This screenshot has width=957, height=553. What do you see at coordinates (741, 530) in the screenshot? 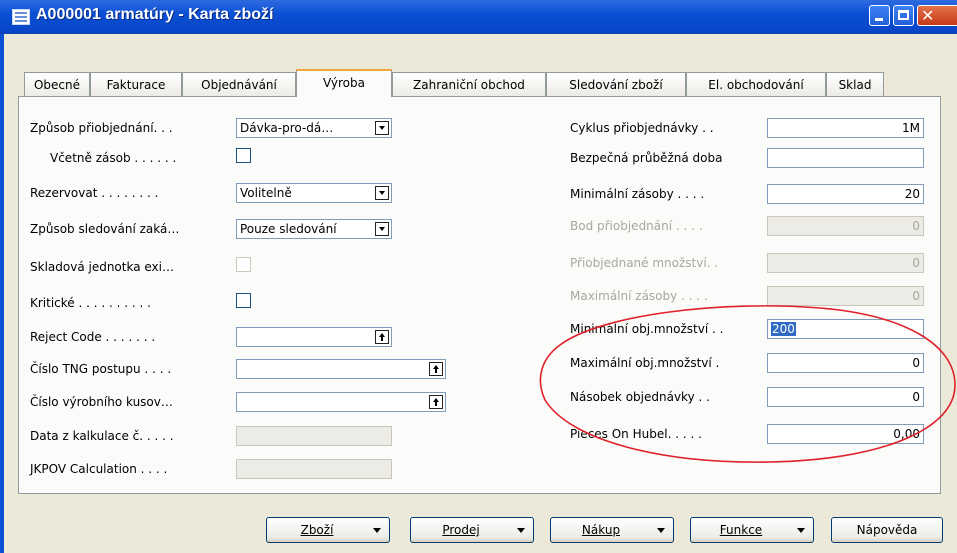
I see `functions-menu-label: Funkce` at bounding box center [741, 530].